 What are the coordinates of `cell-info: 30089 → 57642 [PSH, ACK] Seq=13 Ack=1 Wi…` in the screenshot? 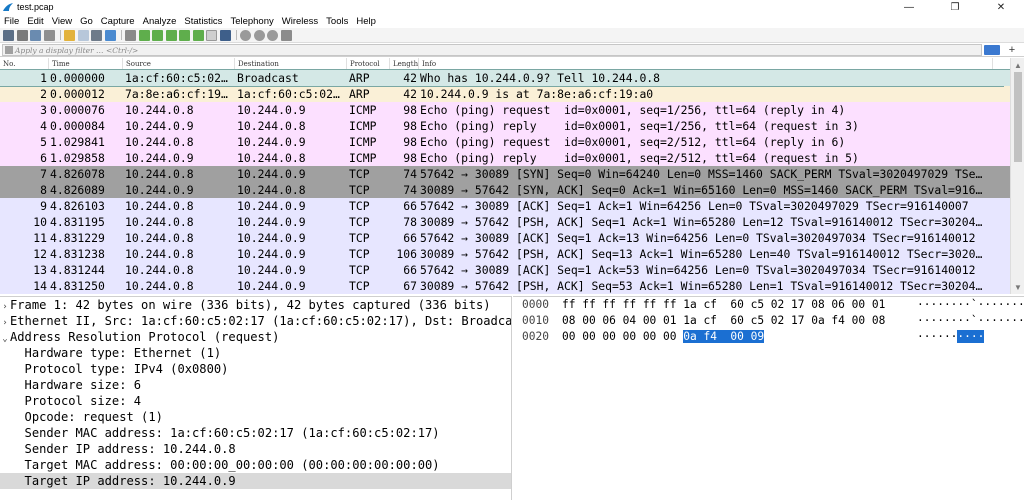 It's located at (701, 254).